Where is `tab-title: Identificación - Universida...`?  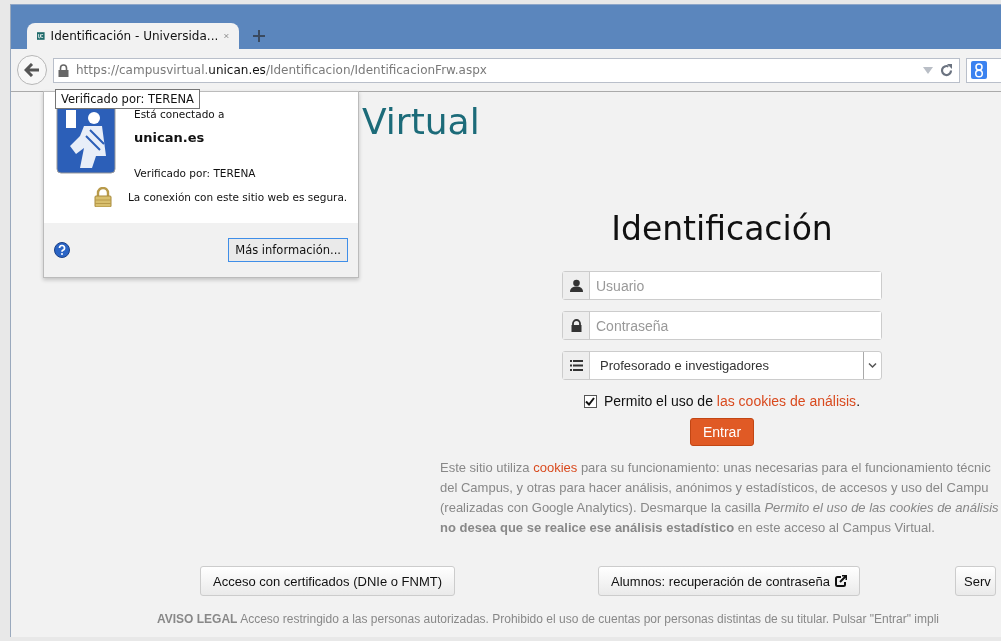
tab-title: Identificación - Universida... is located at coordinates (134, 36).